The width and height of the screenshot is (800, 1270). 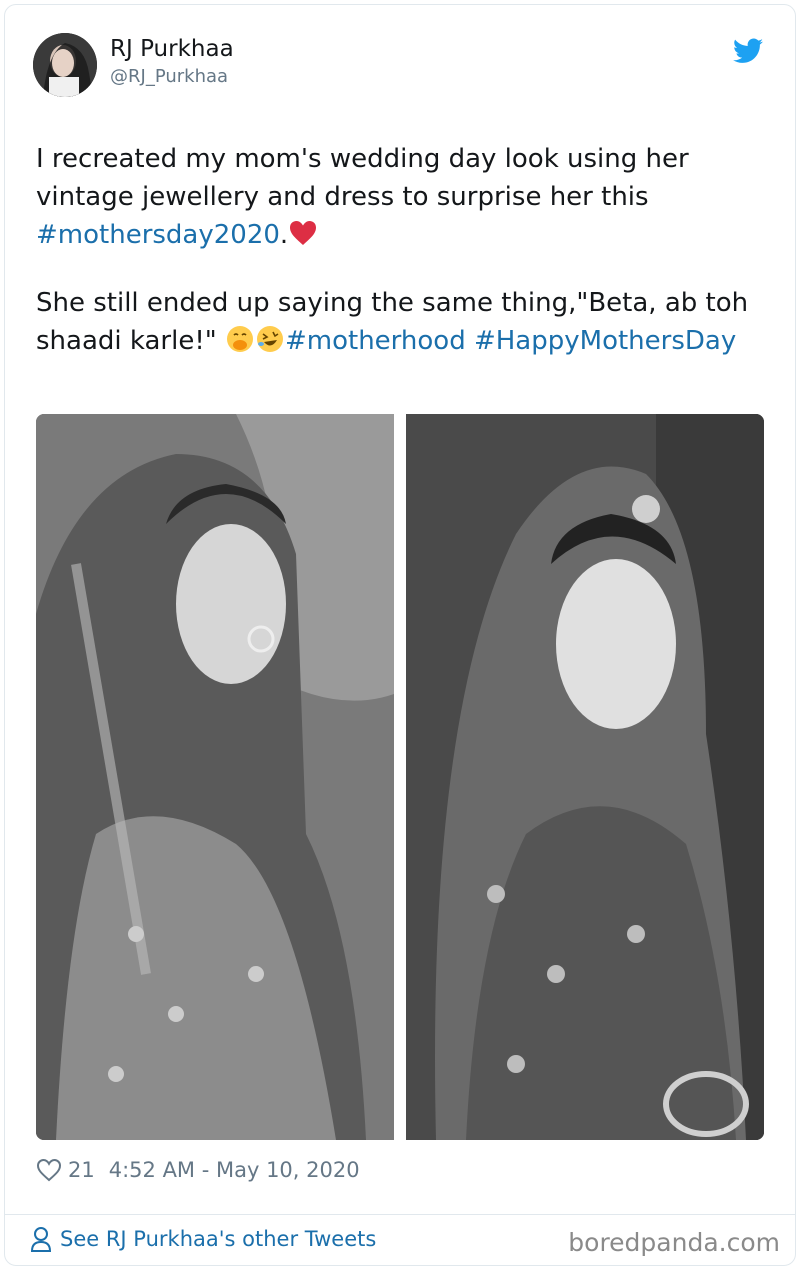 I want to click on see-other-tweets-link: See RJ Purkhaa's other Tweets, so click(x=203, y=1239).